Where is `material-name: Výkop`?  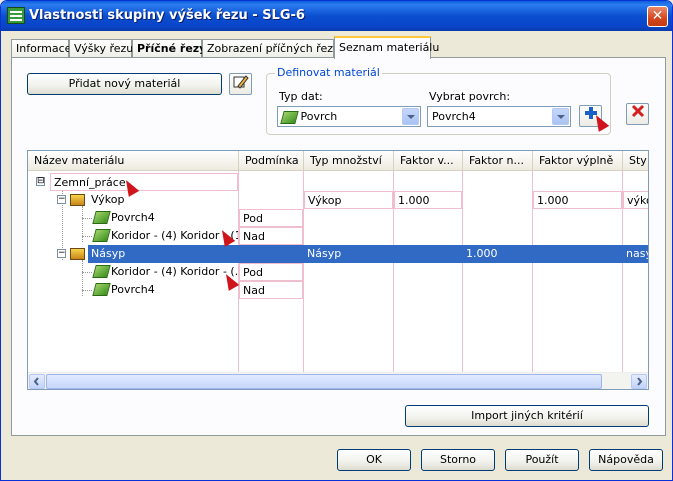 material-name: Výkop is located at coordinates (163, 200).